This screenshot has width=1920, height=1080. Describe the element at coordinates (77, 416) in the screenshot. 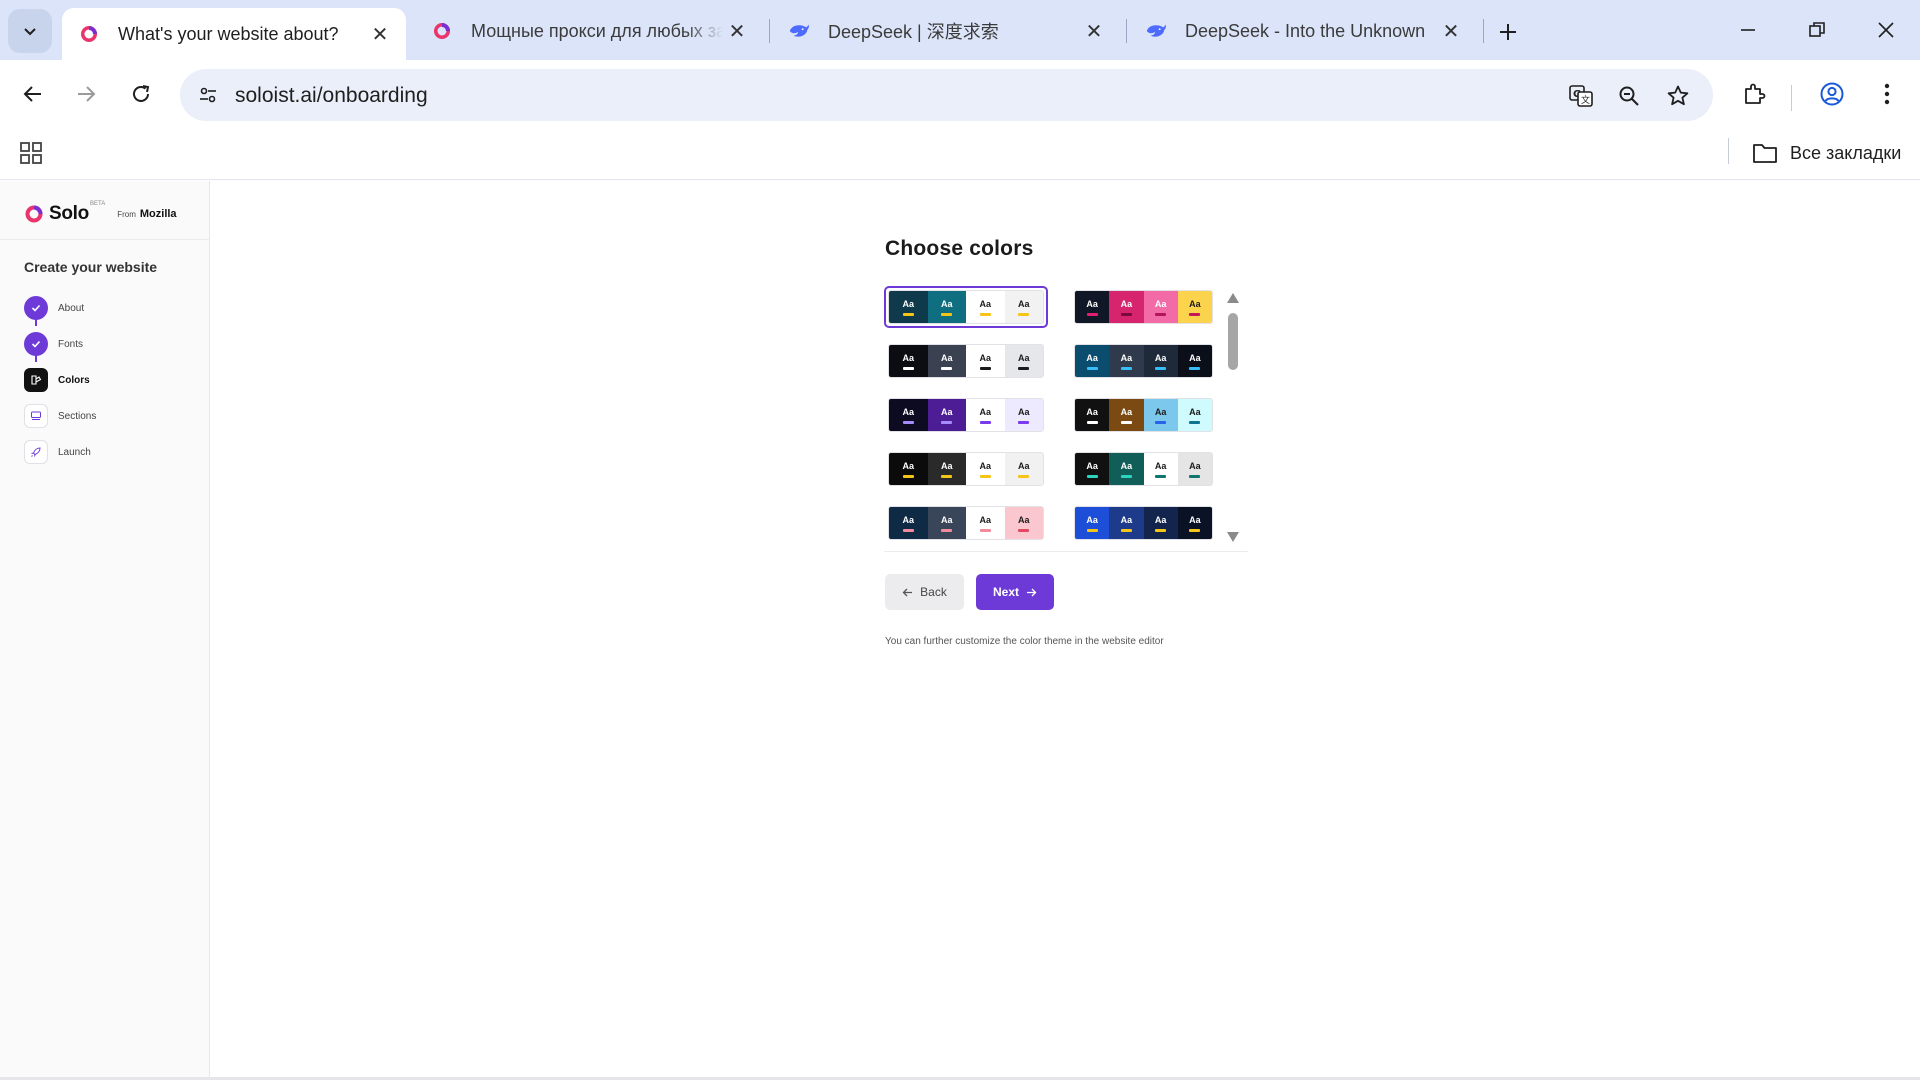

I see `step-label: Sections` at that location.